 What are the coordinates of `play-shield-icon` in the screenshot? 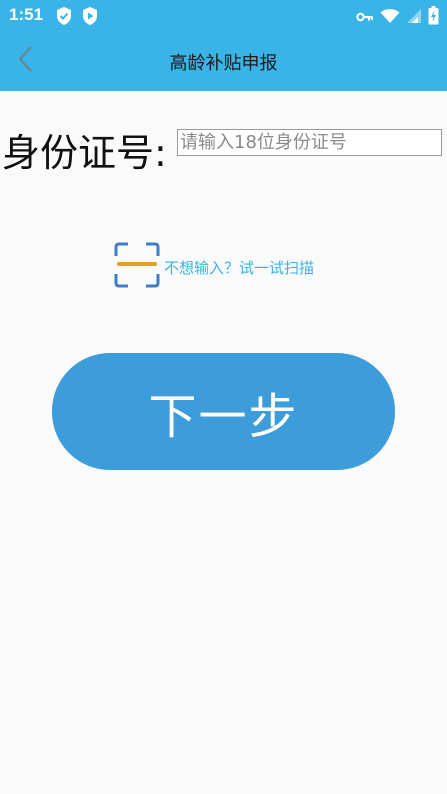 It's located at (90, 18).